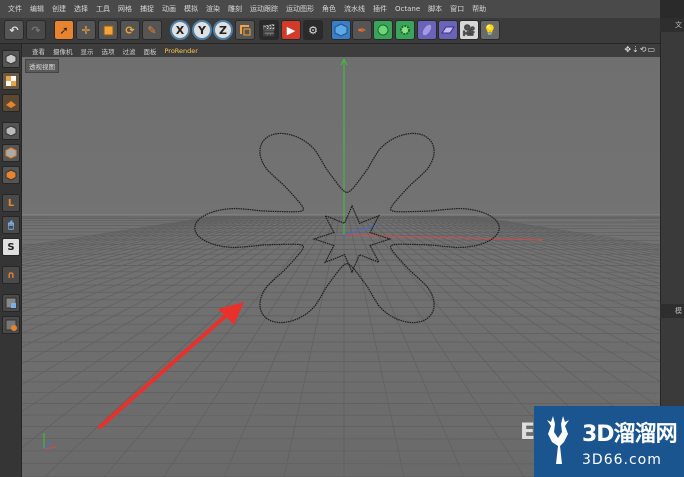  I want to click on polygons-cube-icon, so click(11, 175).